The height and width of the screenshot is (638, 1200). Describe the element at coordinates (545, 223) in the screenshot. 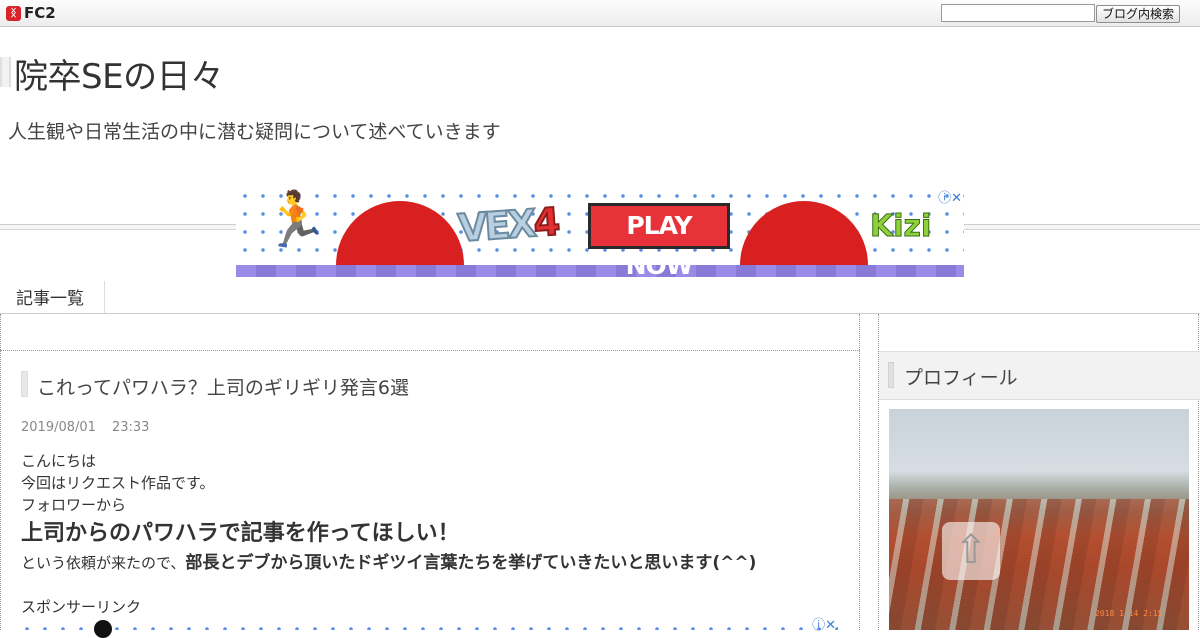

I see `ad-game-logo-number: 4` at that location.